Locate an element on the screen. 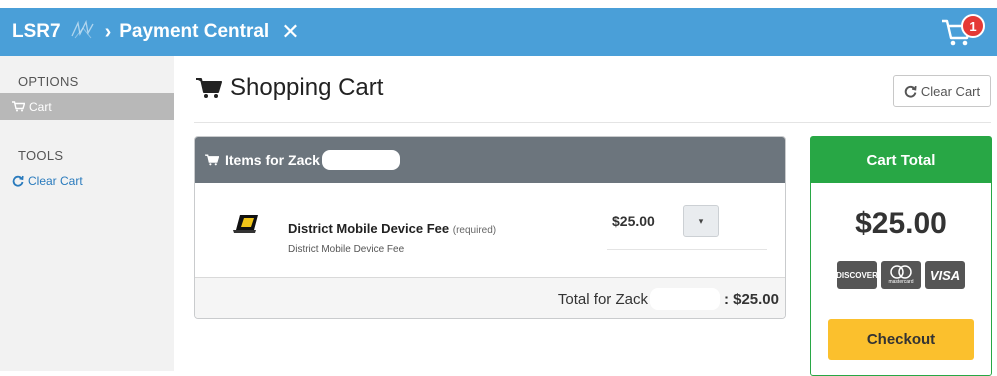 This screenshot has height=376, width=997. items-card-footer: Total for Zack : $25.00 is located at coordinates (490, 297).